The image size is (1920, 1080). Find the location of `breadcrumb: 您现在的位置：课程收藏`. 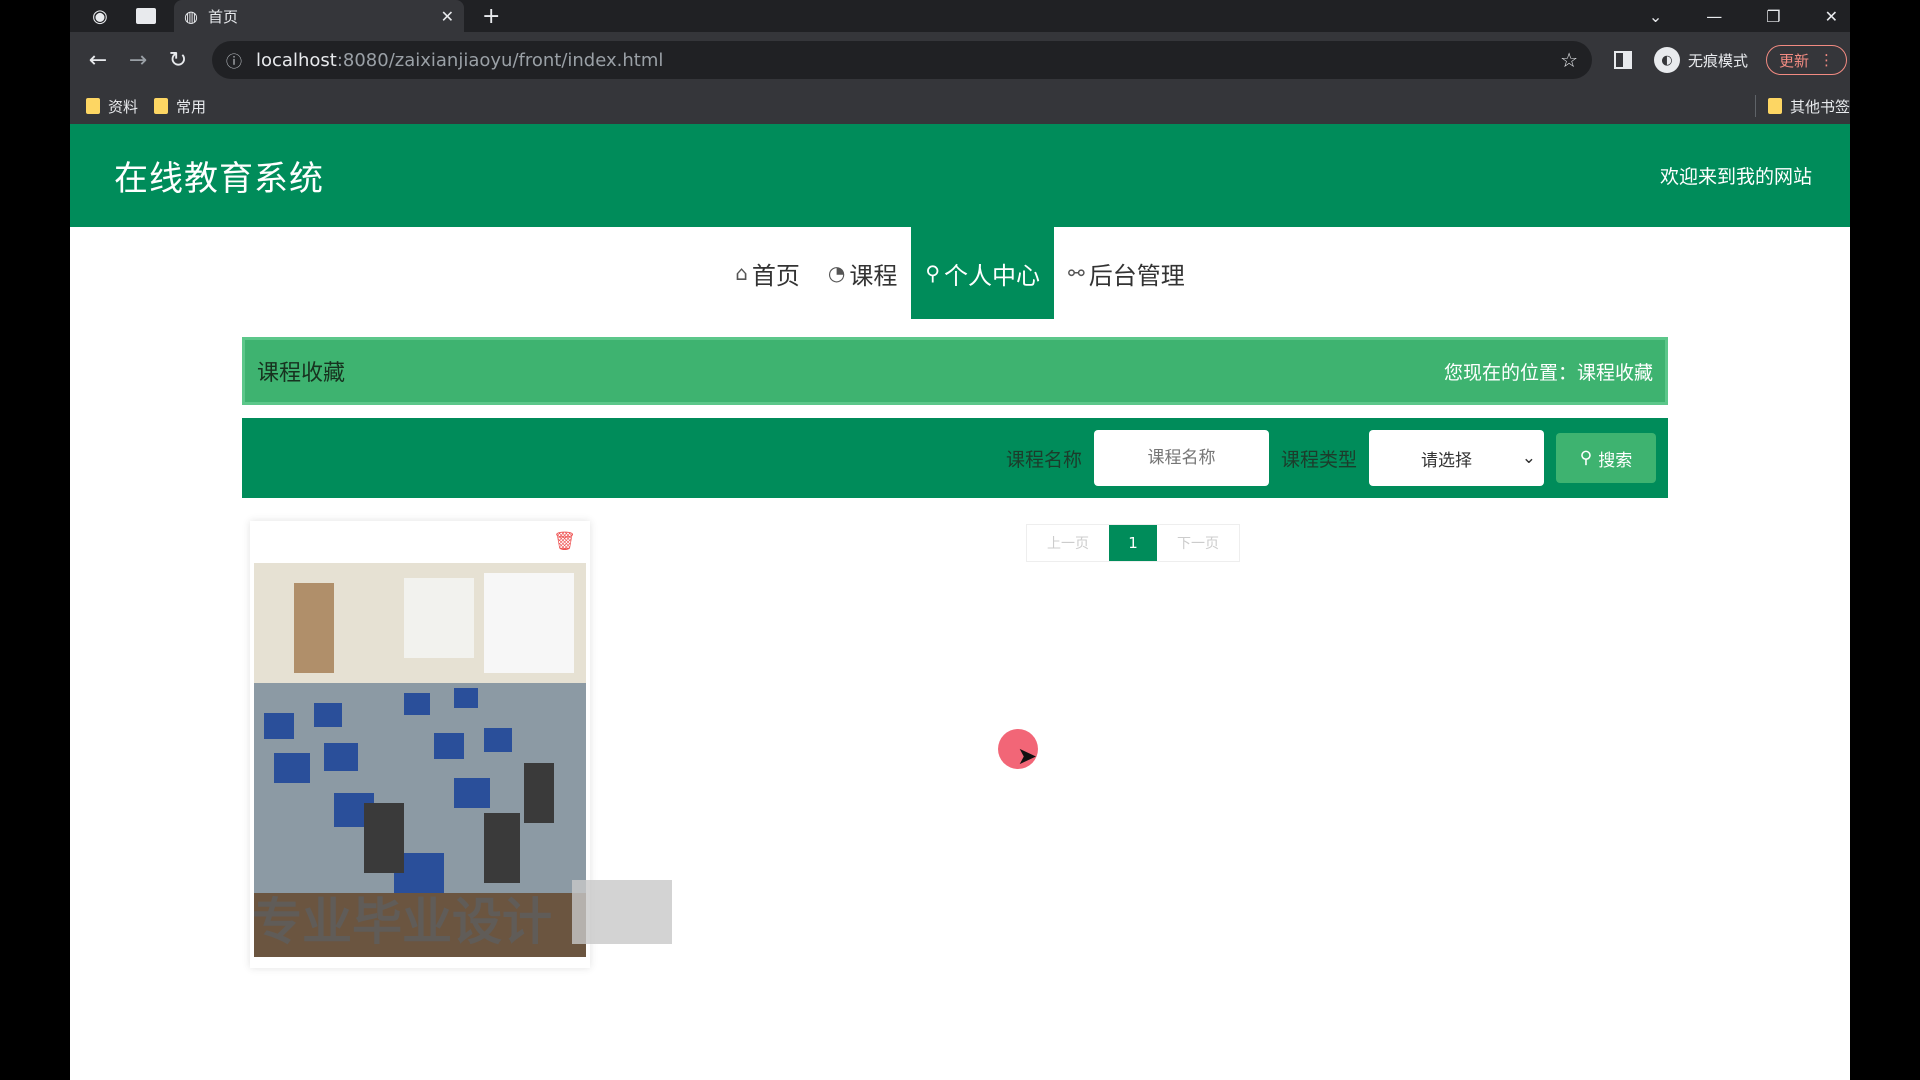

breadcrumb: 您现在的位置：课程收藏 is located at coordinates (1548, 371).